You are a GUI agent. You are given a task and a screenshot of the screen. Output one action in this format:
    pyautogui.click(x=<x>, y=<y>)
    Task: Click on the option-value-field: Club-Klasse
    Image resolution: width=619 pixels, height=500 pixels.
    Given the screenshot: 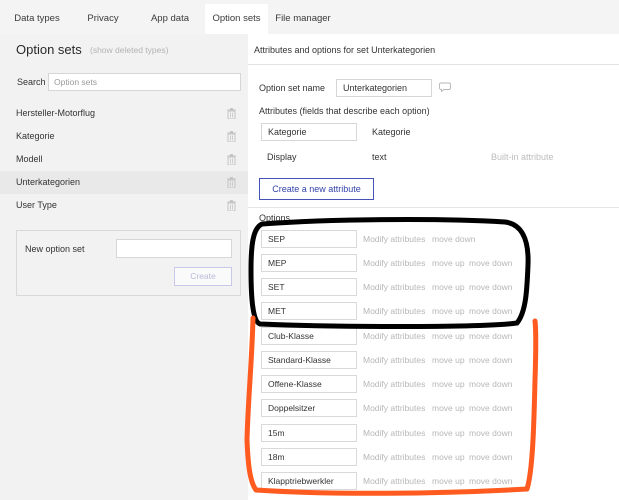 What is the action you would take?
    pyautogui.click(x=309, y=336)
    